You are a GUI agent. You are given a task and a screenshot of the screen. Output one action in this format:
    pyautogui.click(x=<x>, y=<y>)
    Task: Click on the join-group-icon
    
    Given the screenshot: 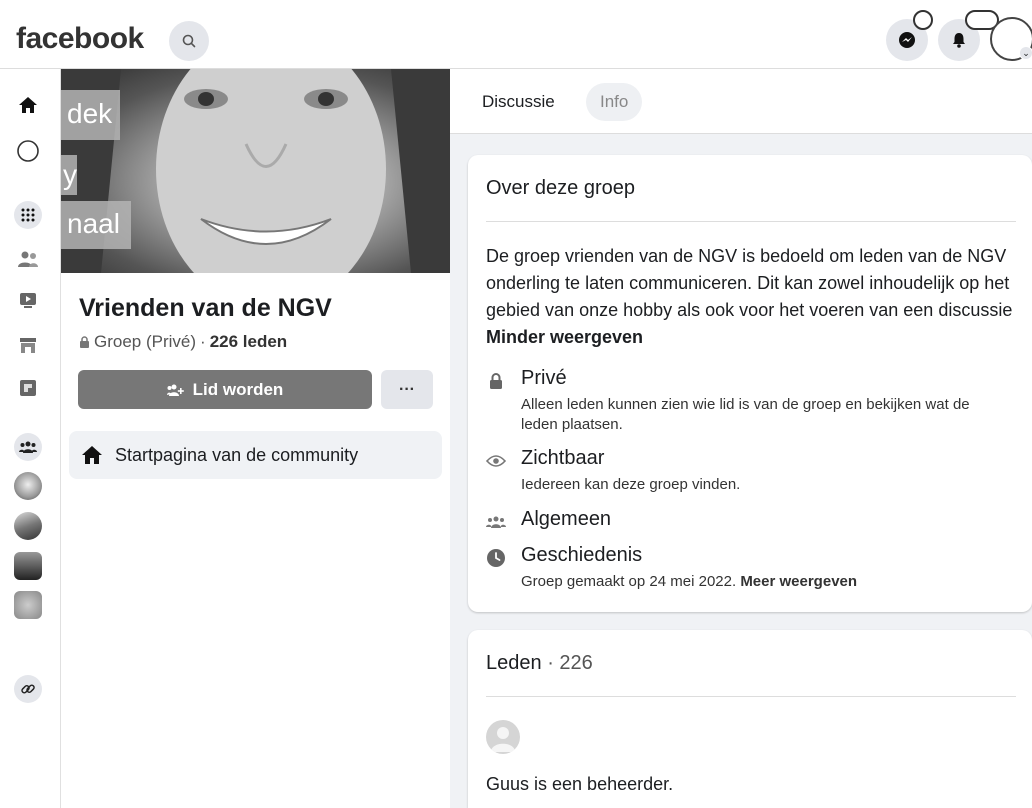 What is the action you would take?
    pyautogui.click(x=175, y=390)
    